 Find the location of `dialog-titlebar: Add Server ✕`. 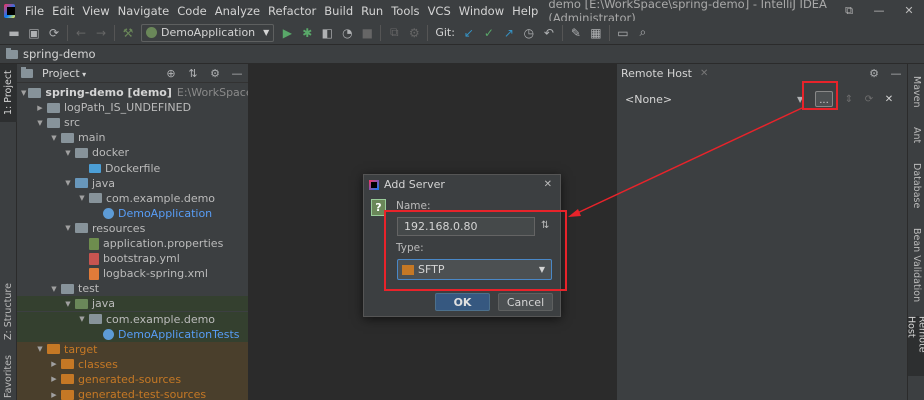

dialog-titlebar: Add Server ✕ is located at coordinates (462, 184).